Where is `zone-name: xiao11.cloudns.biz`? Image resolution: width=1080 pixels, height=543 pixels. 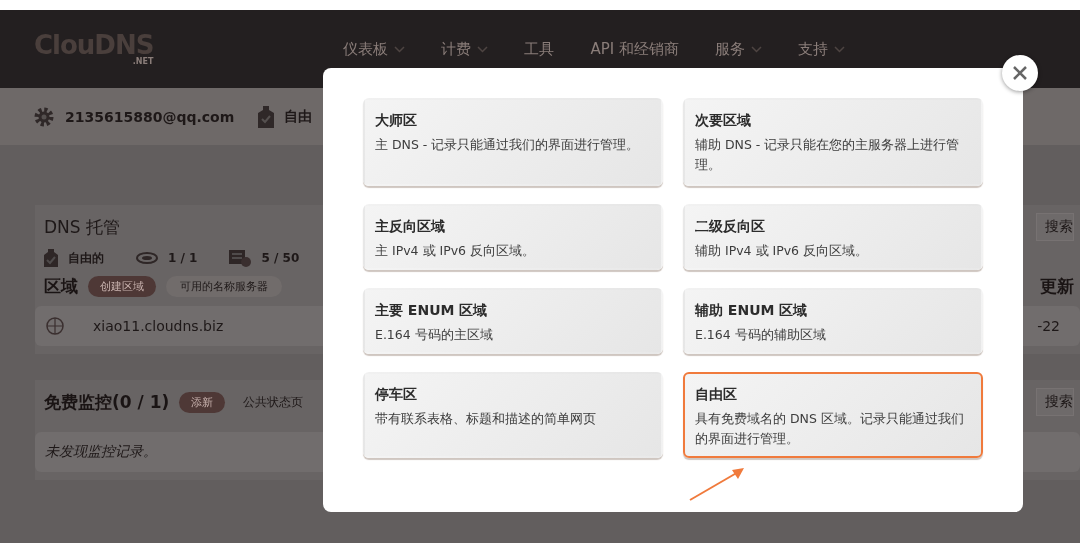 zone-name: xiao11.cloudns.biz is located at coordinates (158, 326).